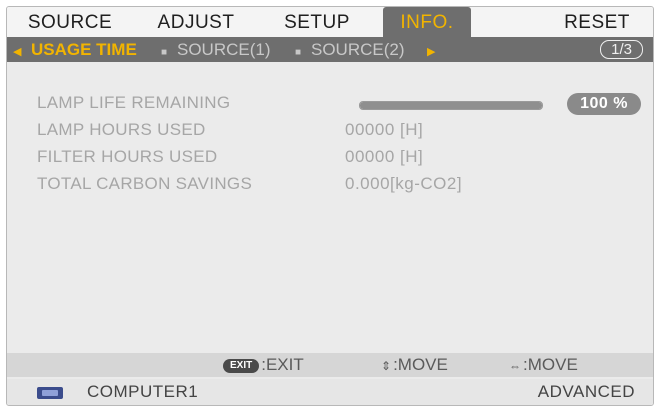 The height and width of the screenshot is (412, 662). Describe the element at coordinates (145, 183) in the screenshot. I see `total-carbon-savings-label: TOTAL CARBON SAVINGS` at that location.